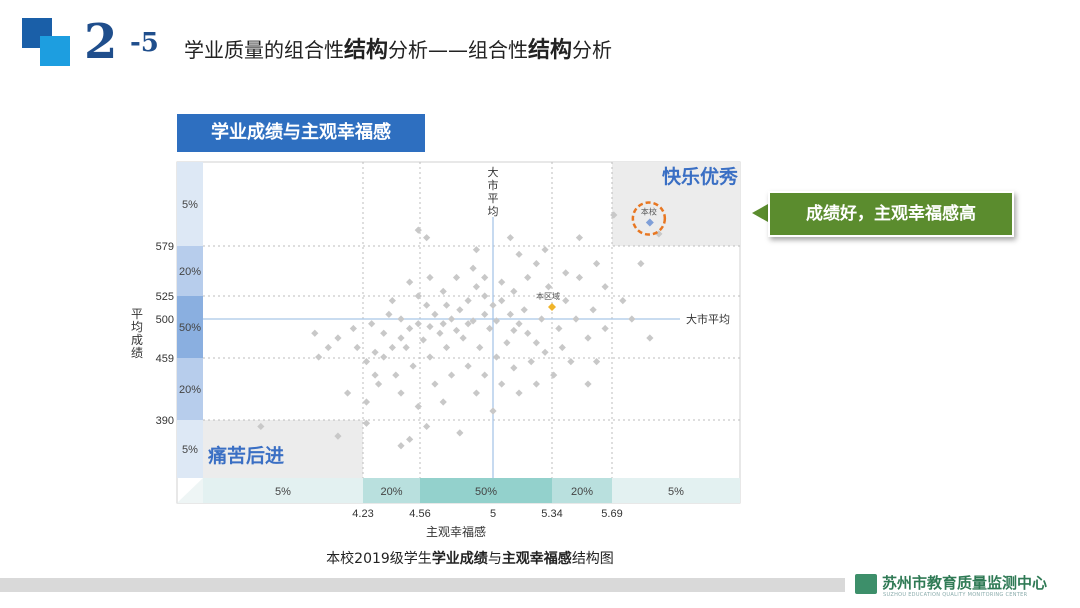 The height and width of the screenshot is (608, 1080). What do you see at coordinates (708, 319) in the screenshot?
I see `city-average-label-horizontal: 大市平均` at bounding box center [708, 319].